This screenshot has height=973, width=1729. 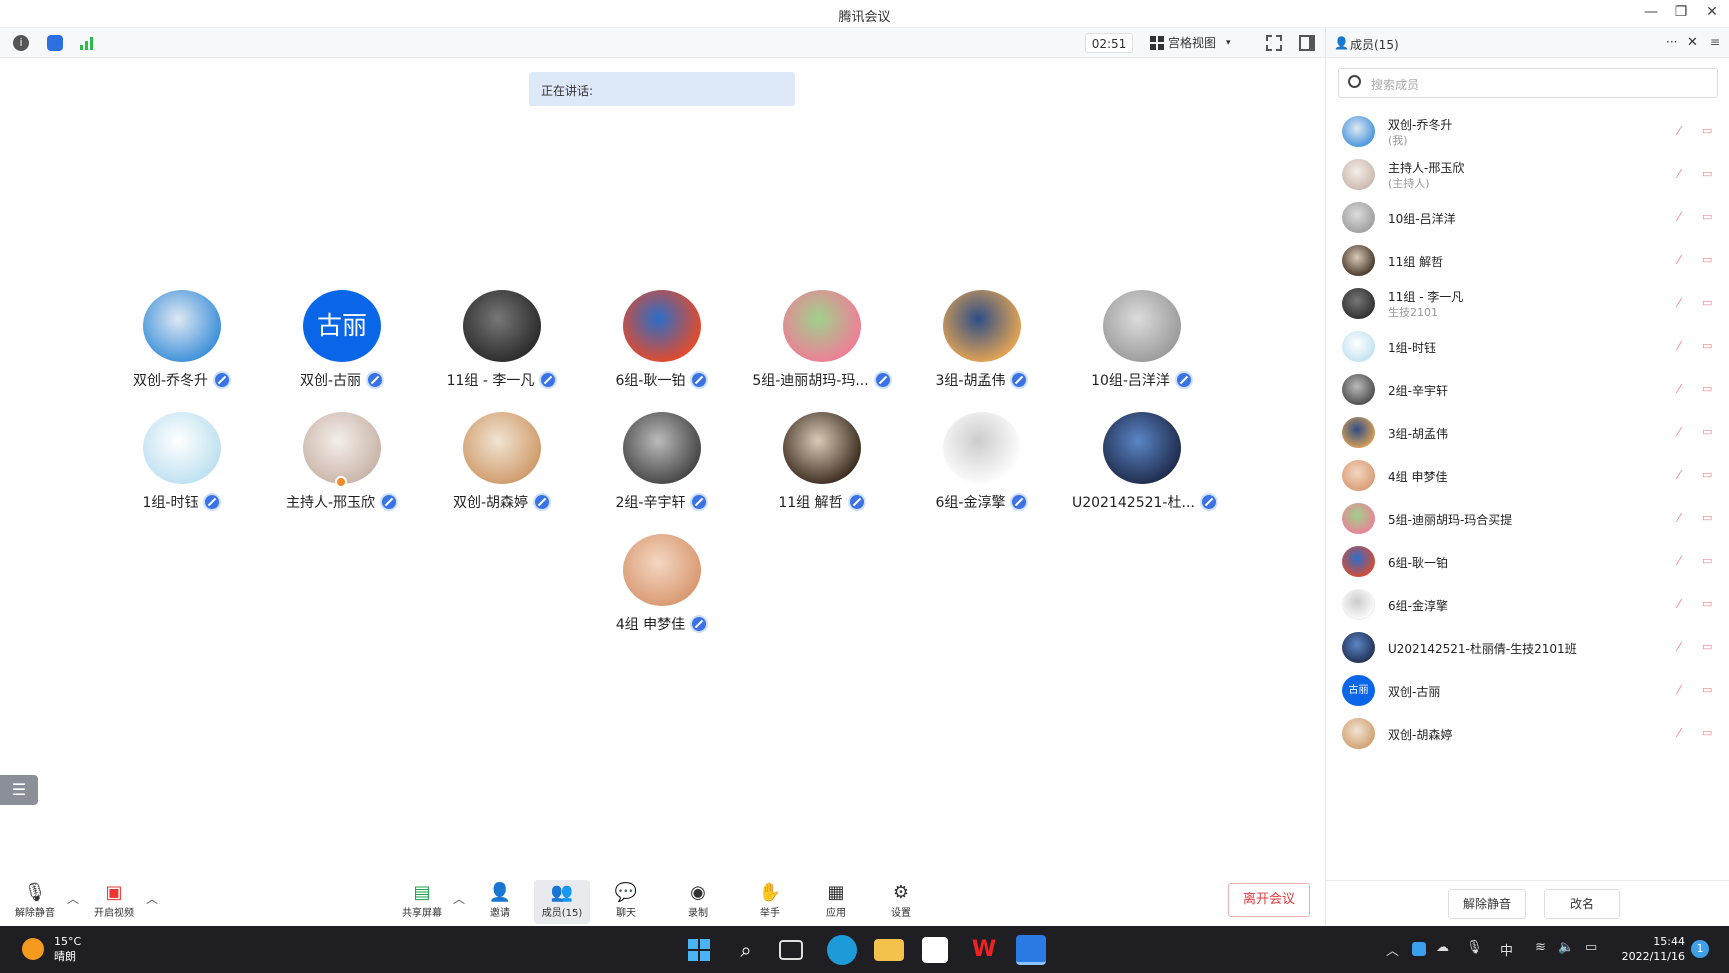 I want to click on video-options-chevron-icon: ︿, so click(x=152, y=898).